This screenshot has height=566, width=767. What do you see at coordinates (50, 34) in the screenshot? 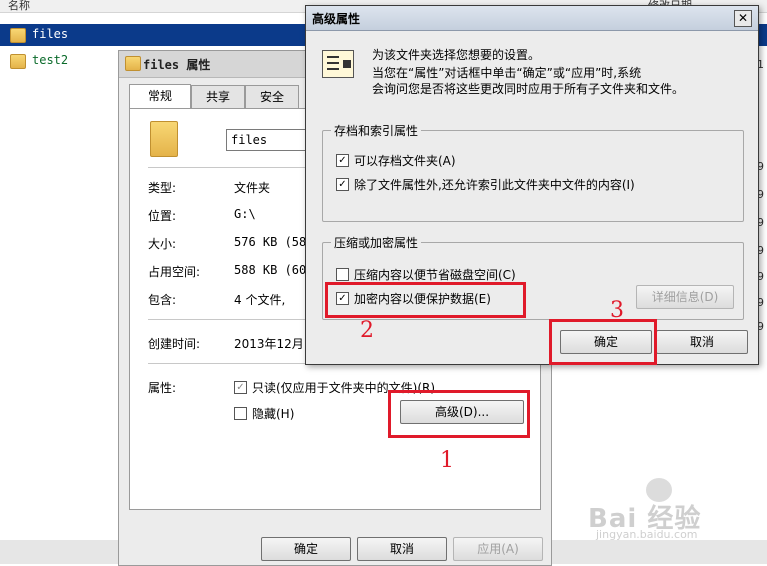
I see `list-item-label: files` at bounding box center [50, 34].